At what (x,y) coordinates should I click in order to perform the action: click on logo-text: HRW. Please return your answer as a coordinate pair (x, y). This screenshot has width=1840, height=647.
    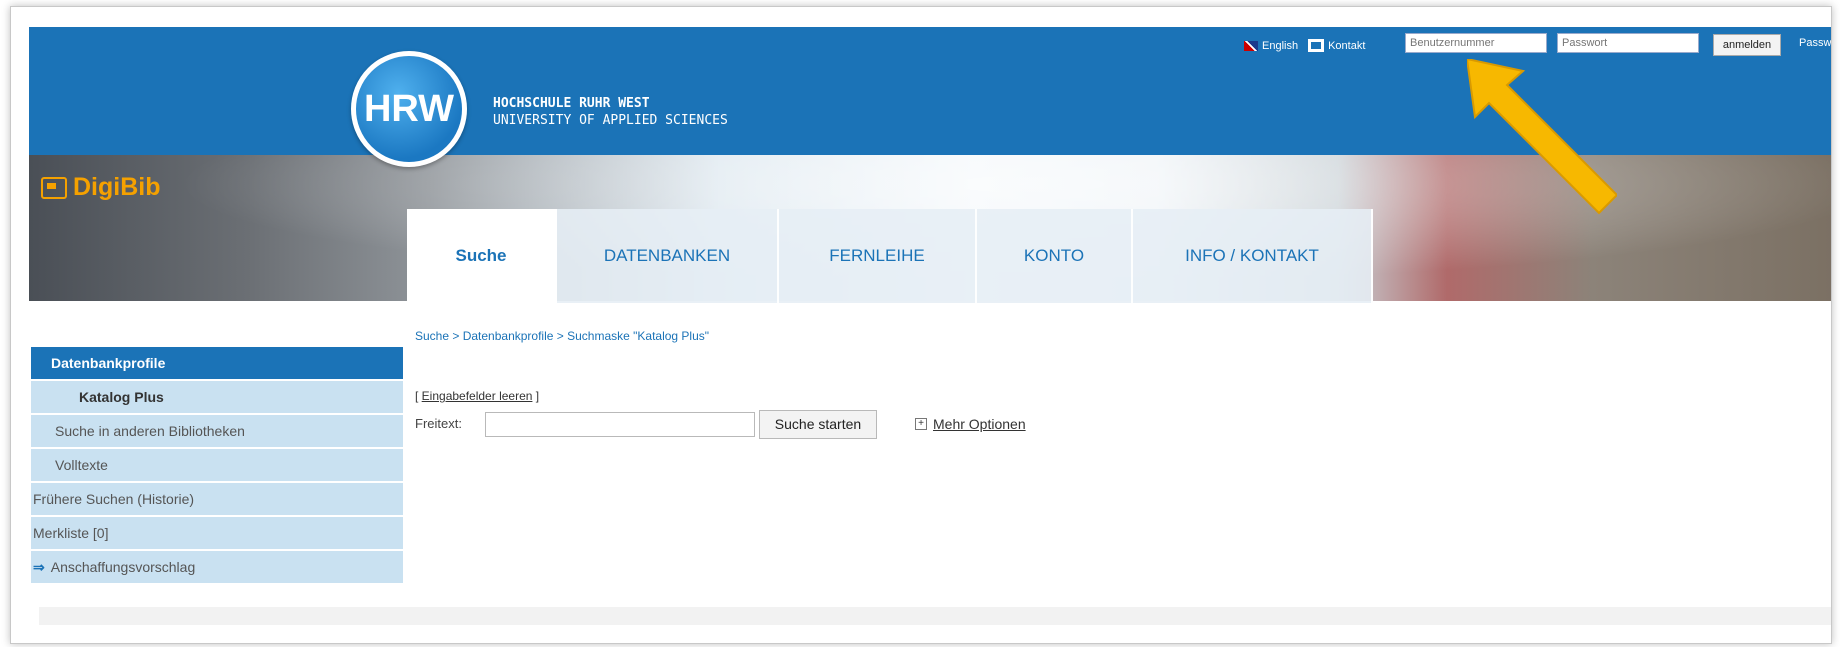
    Looking at the image, I should click on (409, 108).